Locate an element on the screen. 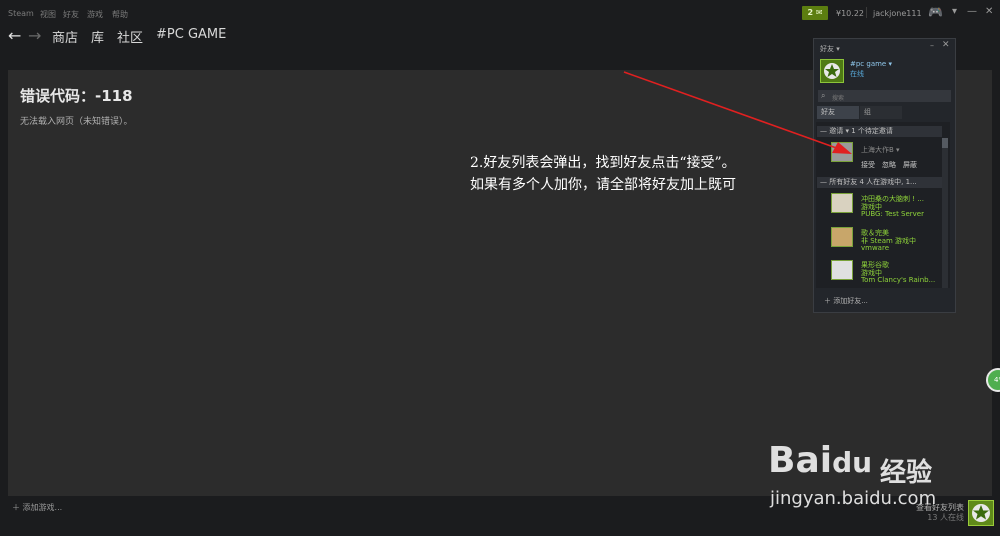 The width and height of the screenshot is (1000, 536). annotation-arrow-head is located at coordinates (842, 148).